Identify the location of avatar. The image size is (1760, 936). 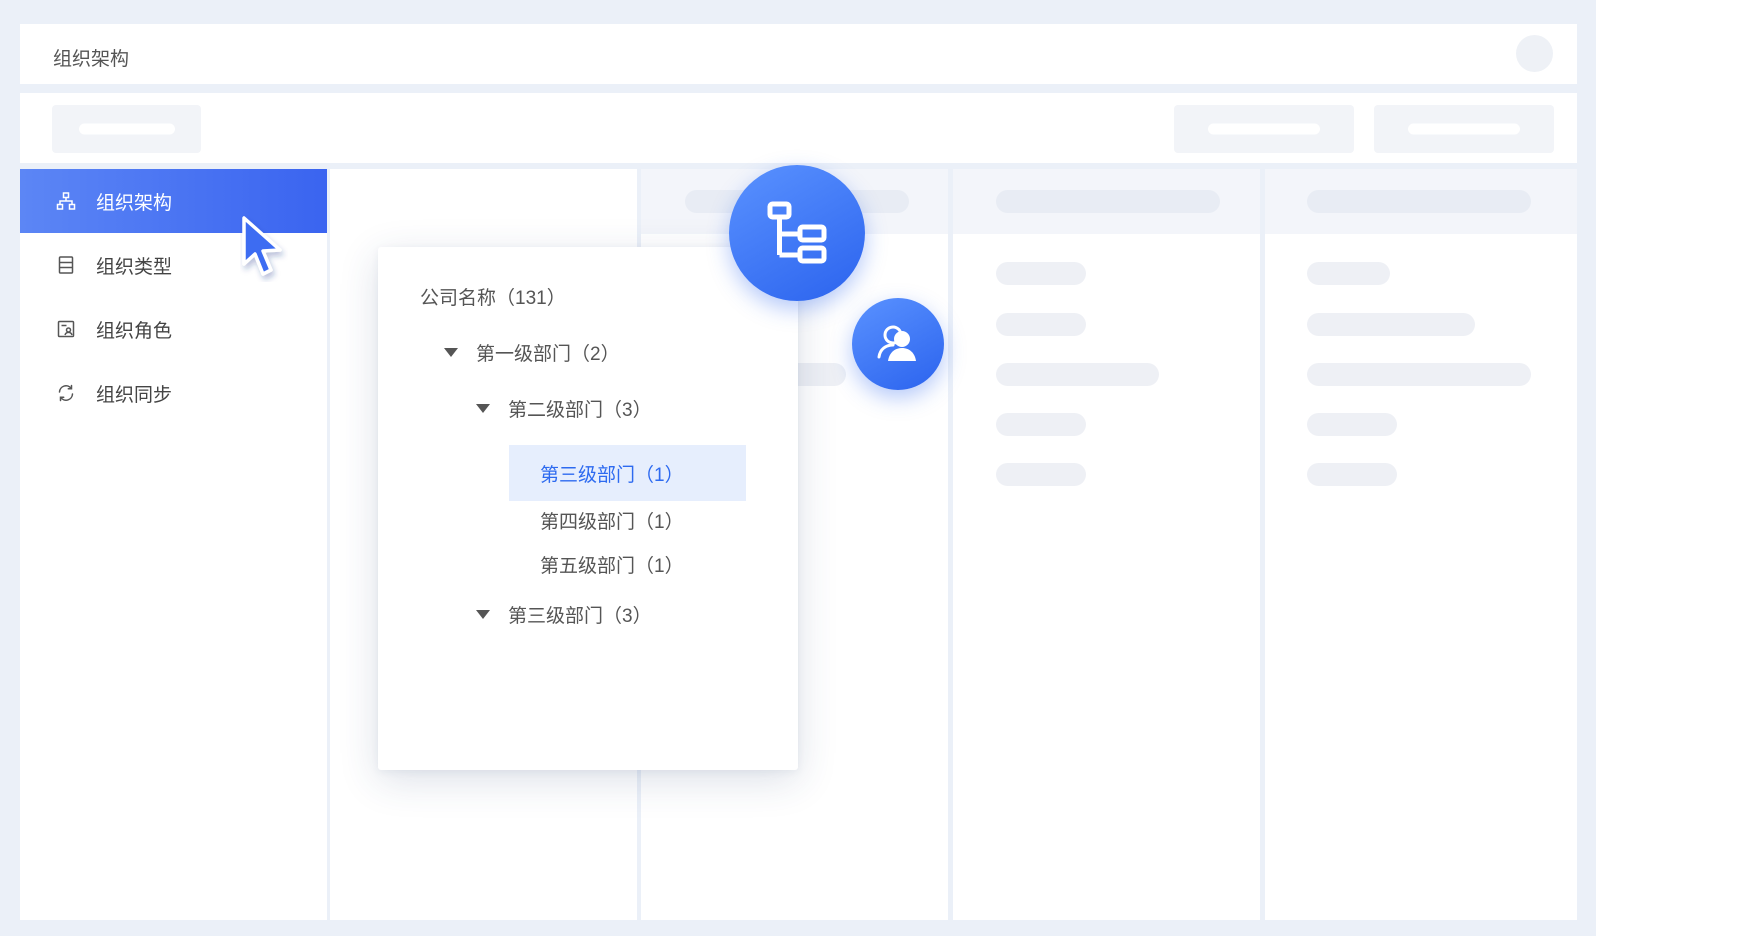
(1534, 53).